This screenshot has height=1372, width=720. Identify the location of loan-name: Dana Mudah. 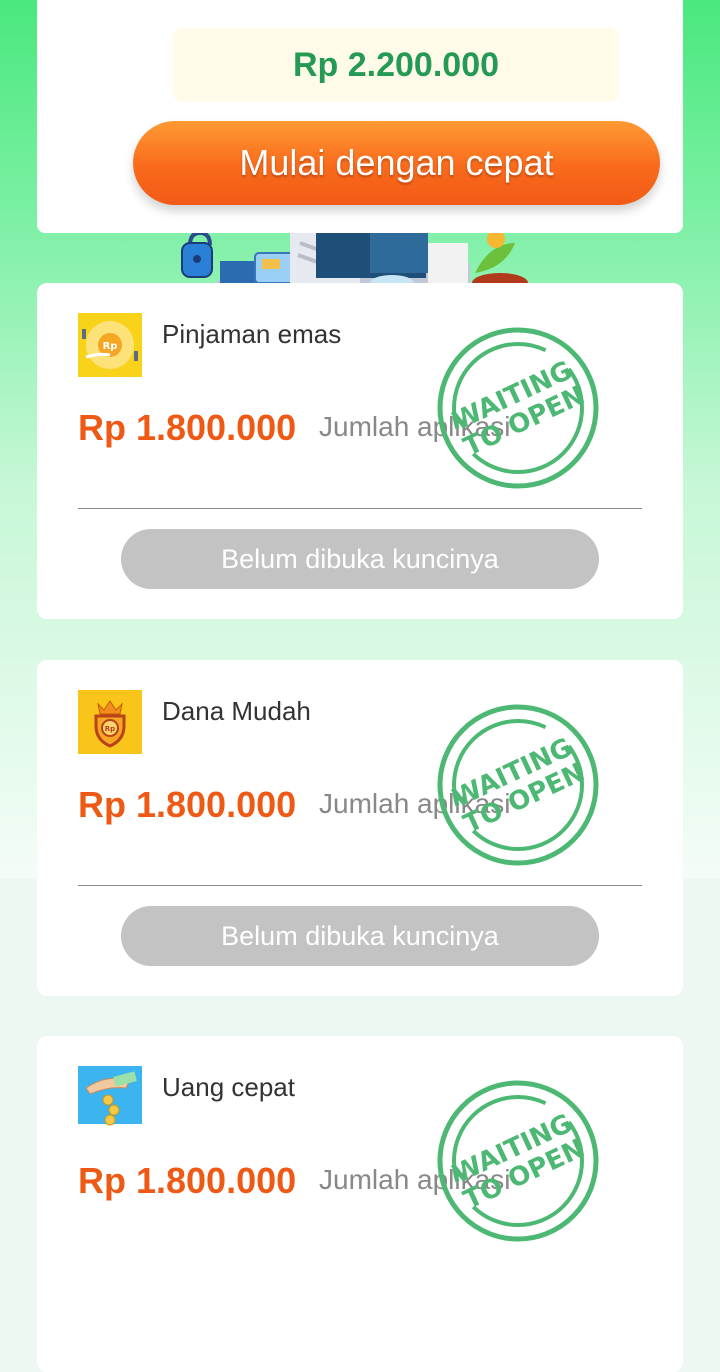
(236, 711).